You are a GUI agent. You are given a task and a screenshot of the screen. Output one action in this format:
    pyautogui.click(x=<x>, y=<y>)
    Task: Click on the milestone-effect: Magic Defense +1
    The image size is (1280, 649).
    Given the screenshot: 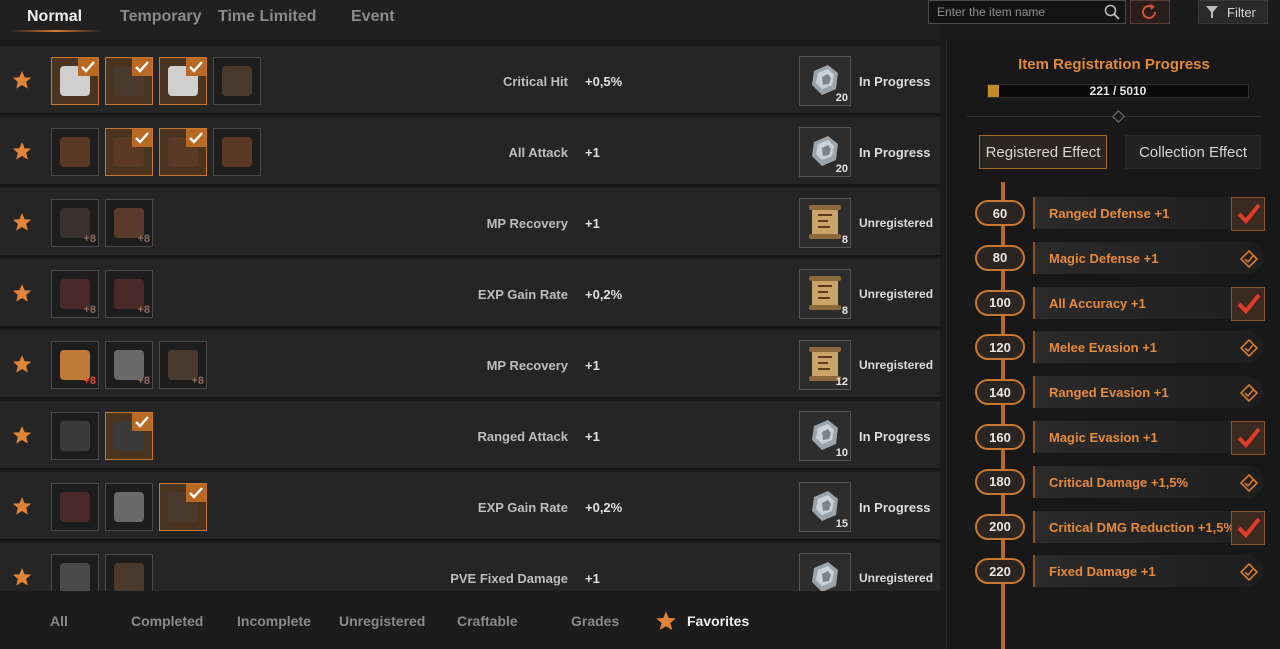 What is the action you would take?
    pyautogui.click(x=1148, y=257)
    